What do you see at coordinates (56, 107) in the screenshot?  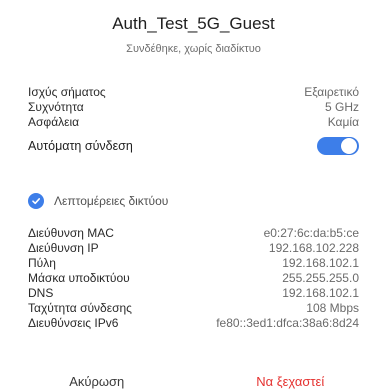 I see `info-label: Συχνότητα` at bounding box center [56, 107].